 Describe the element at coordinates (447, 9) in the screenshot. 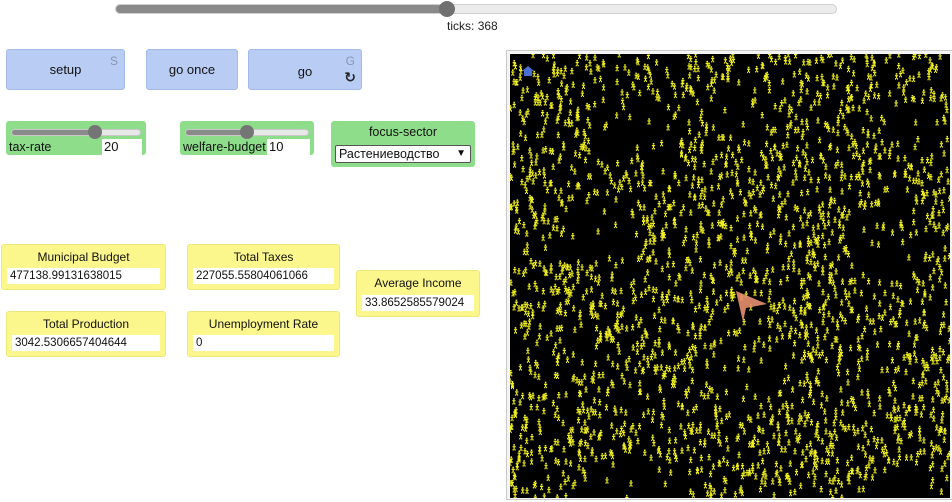

I see `speed-slider-thumb` at that location.